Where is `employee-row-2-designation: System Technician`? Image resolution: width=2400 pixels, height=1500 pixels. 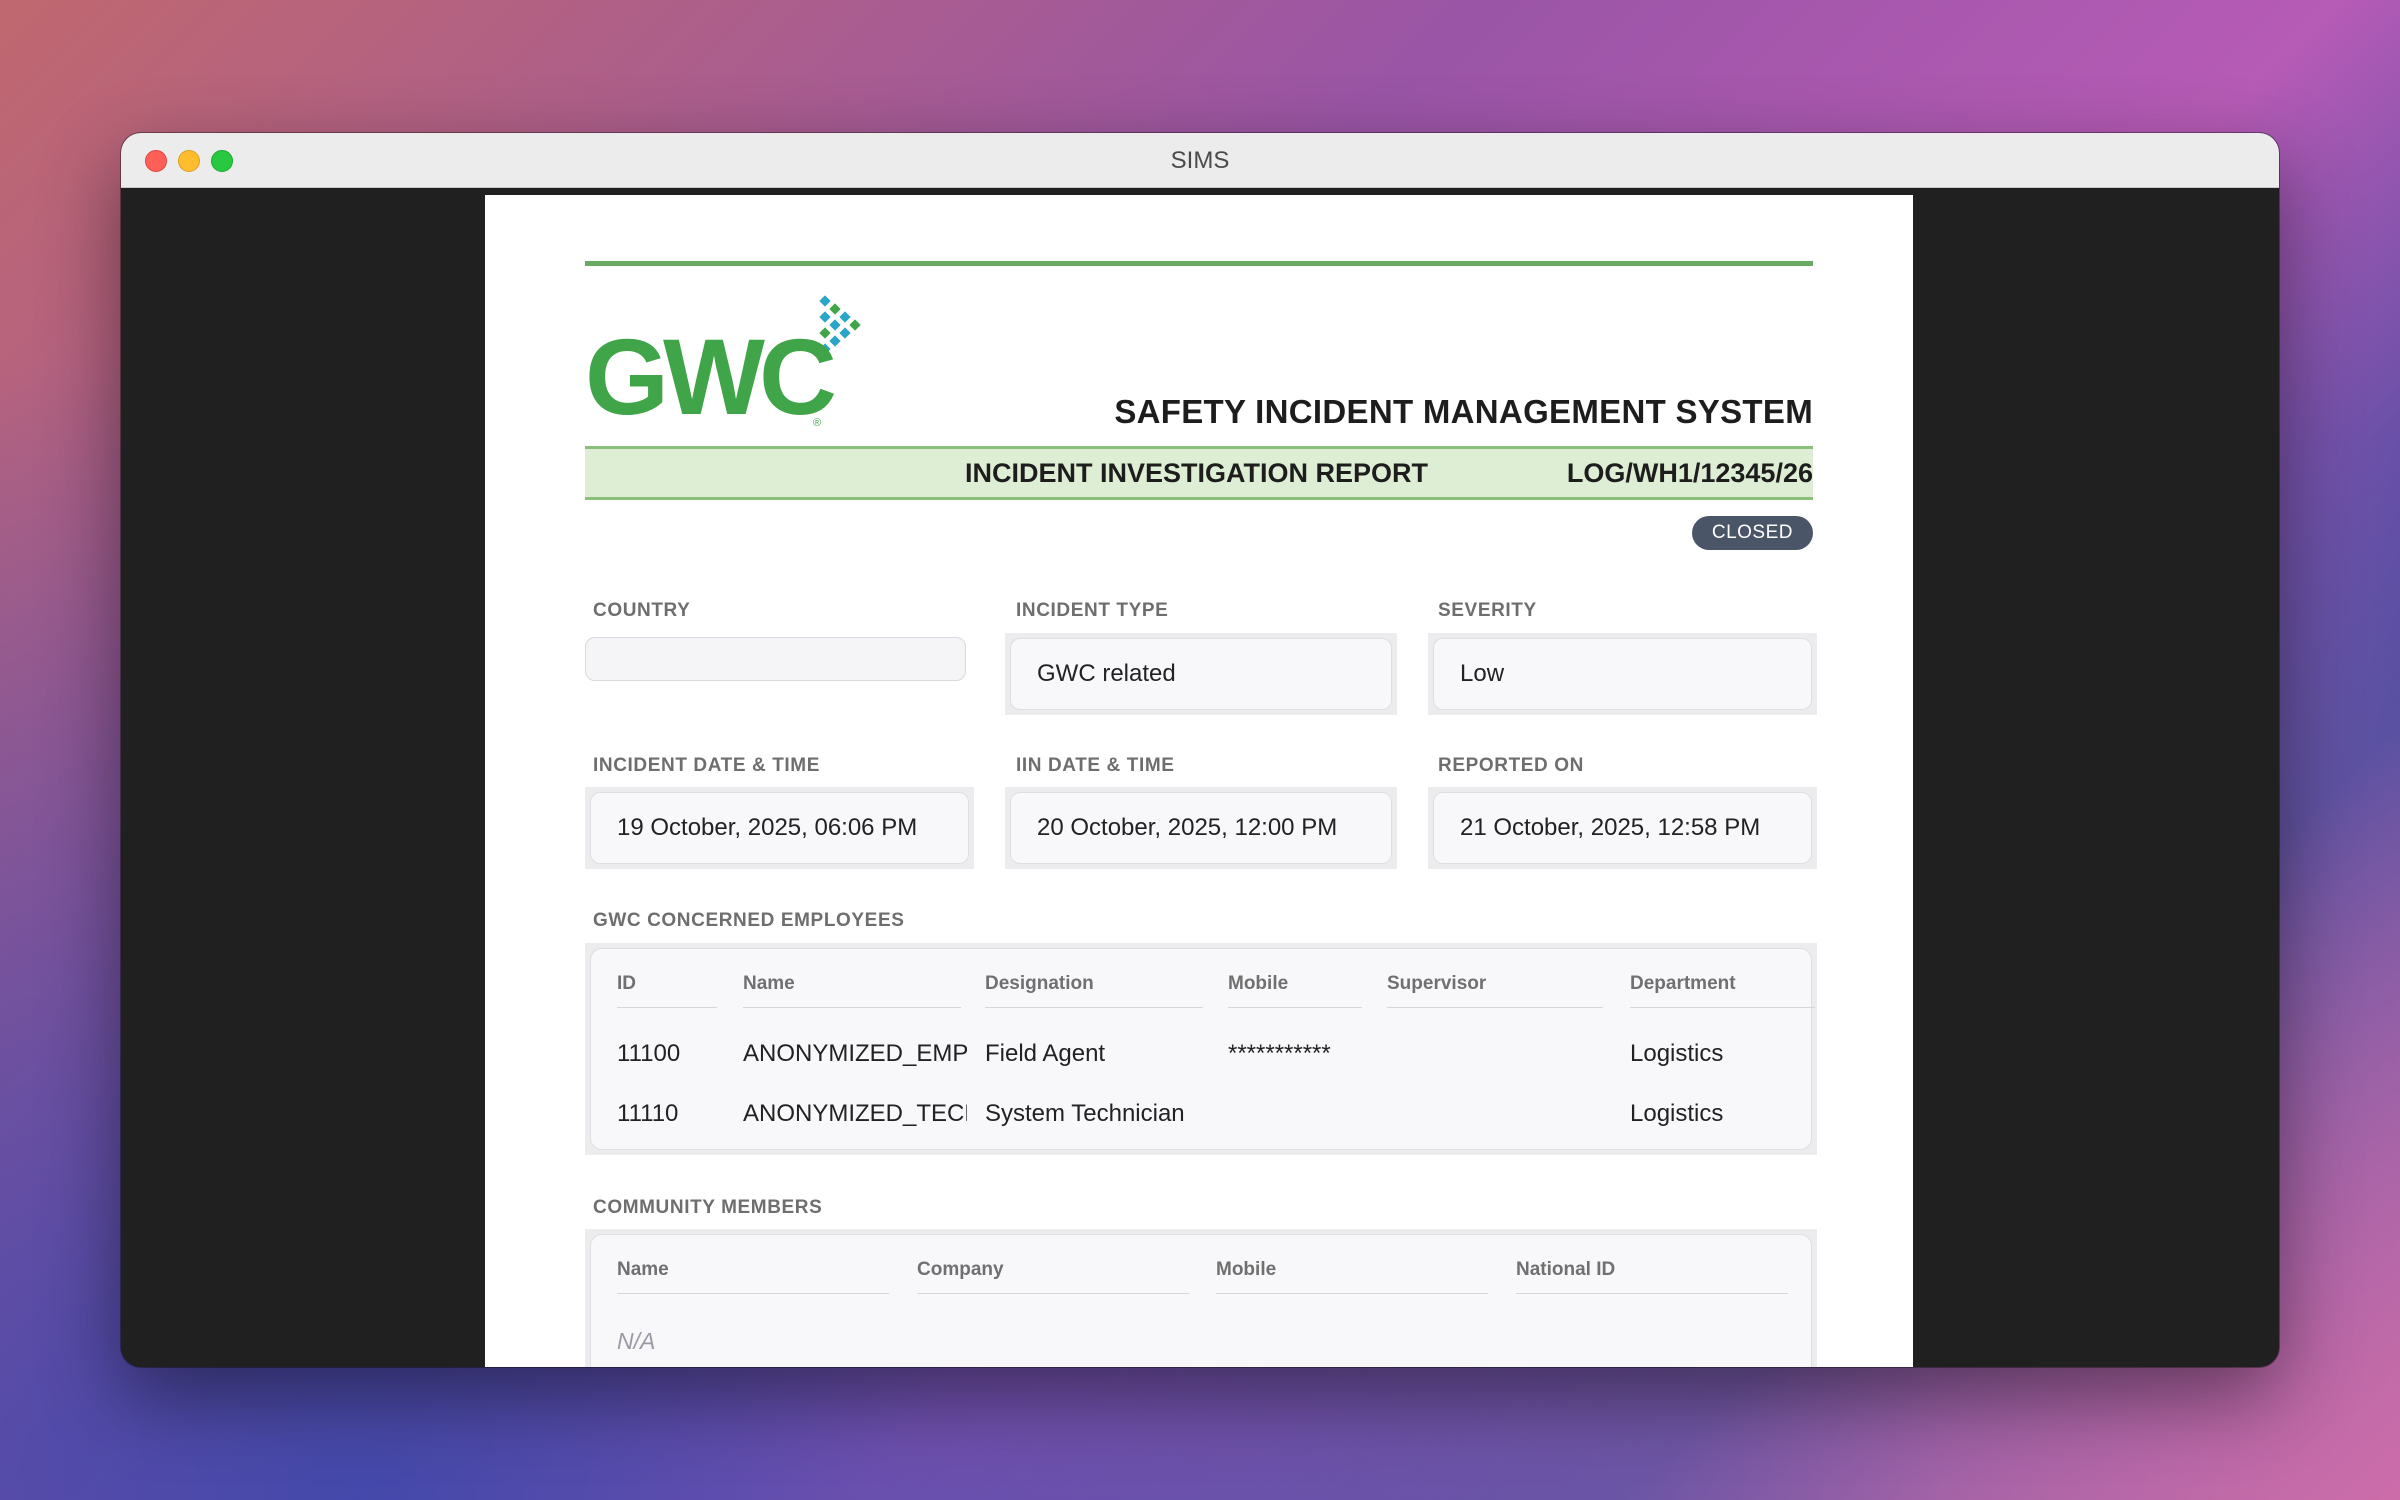 employee-row-2-designation: System Technician is located at coordinates (1085, 1113).